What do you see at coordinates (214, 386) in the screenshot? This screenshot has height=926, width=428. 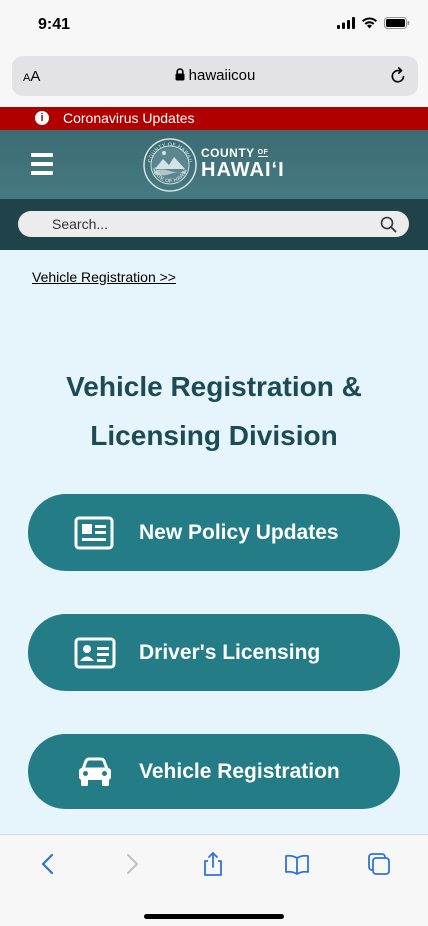 I see `page-title-line1: Vehicle Registration &` at bounding box center [214, 386].